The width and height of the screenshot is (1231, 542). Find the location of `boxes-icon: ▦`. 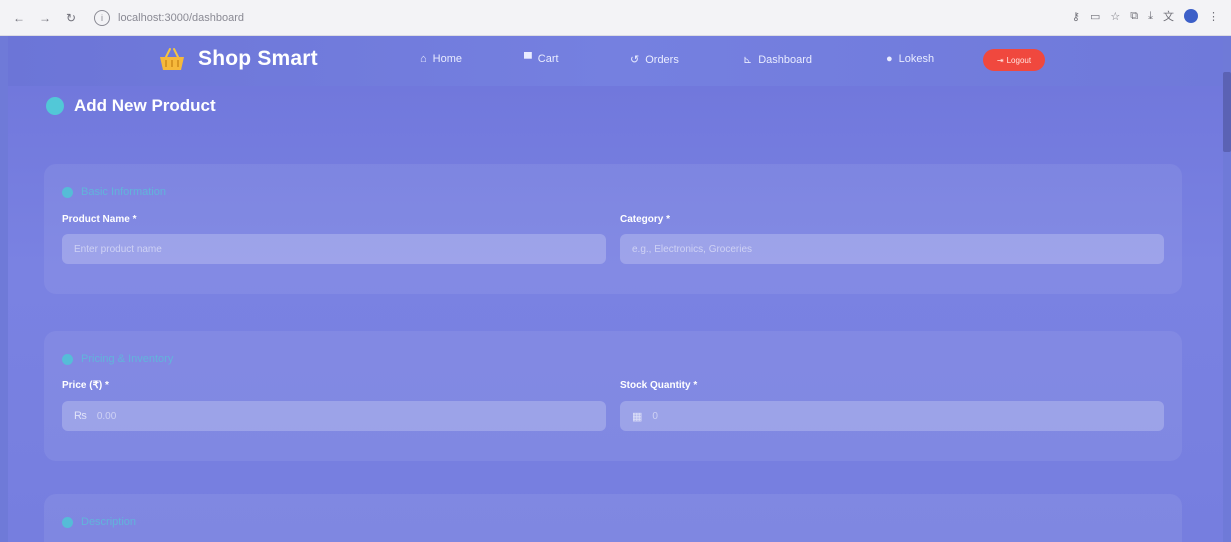

boxes-icon: ▦ is located at coordinates (637, 416).